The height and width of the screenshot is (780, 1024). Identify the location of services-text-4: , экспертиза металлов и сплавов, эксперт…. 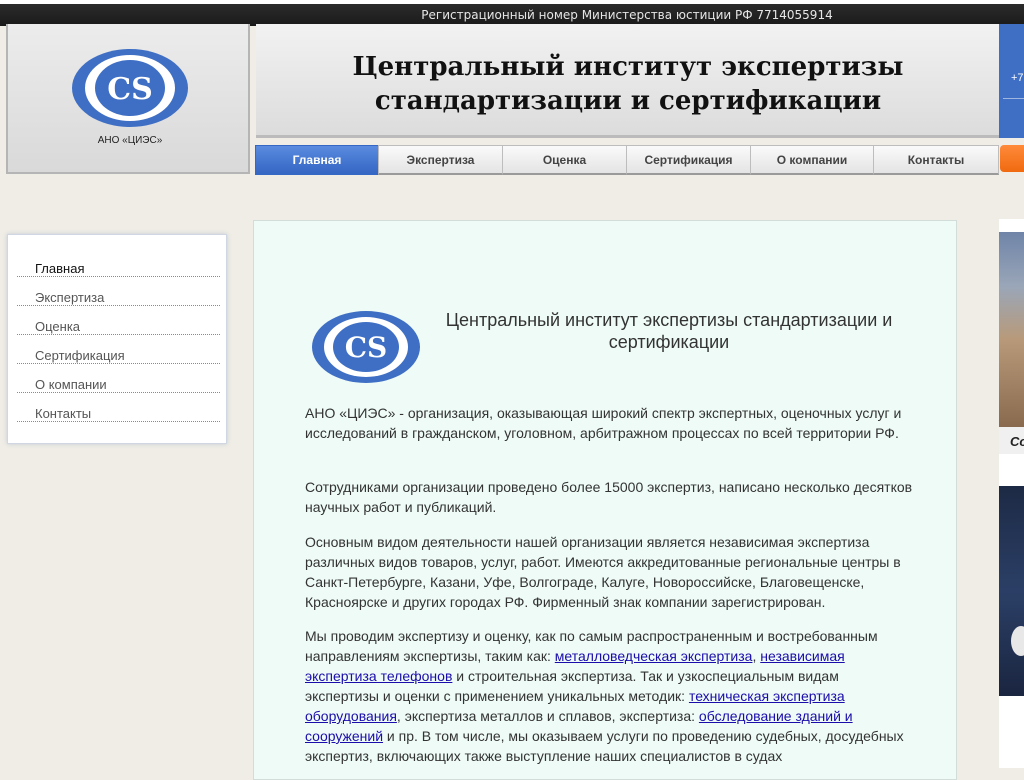
(547, 716).